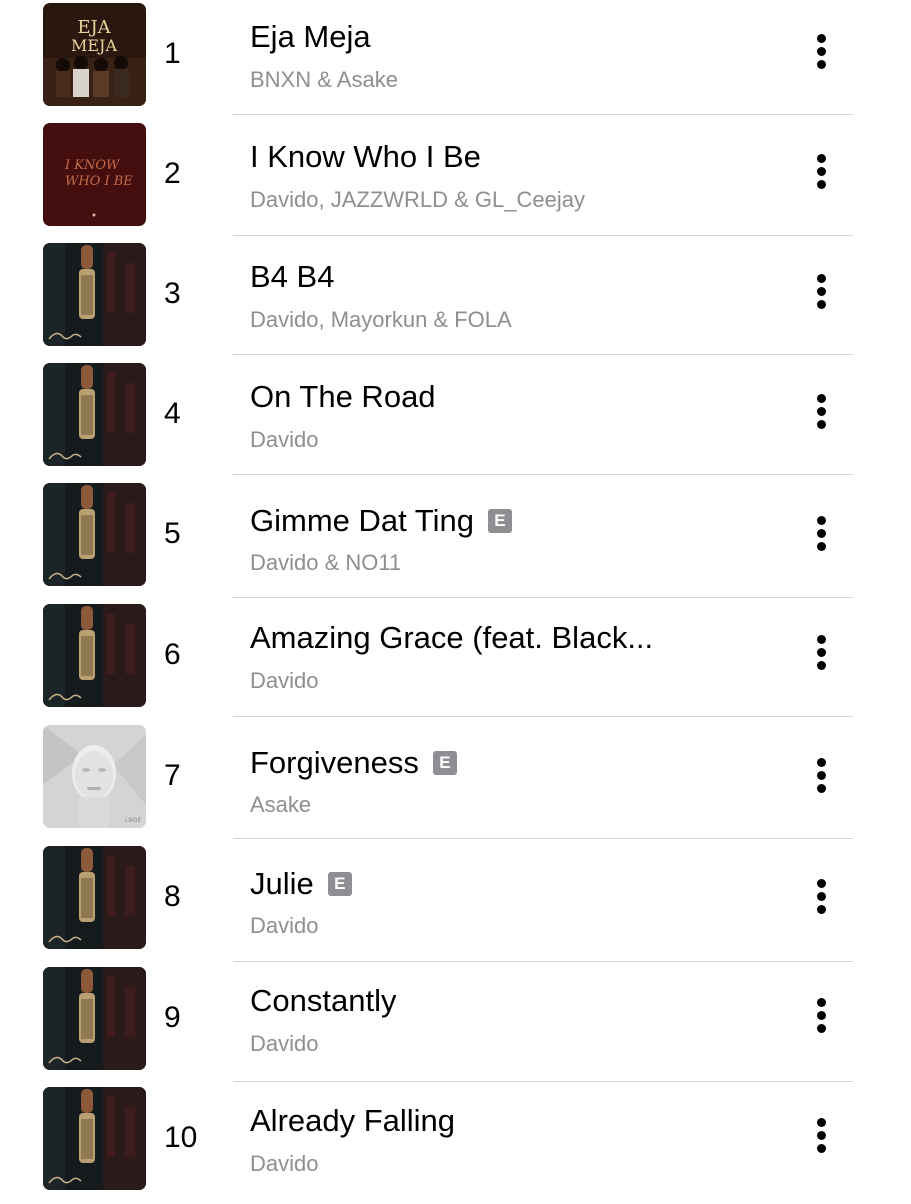 Image resolution: width=911 pixels, height=1204 pixels. Describe the element at coordinates (515, 1001) in the screenshot. I see `track-title-line: Constantly` at that location.